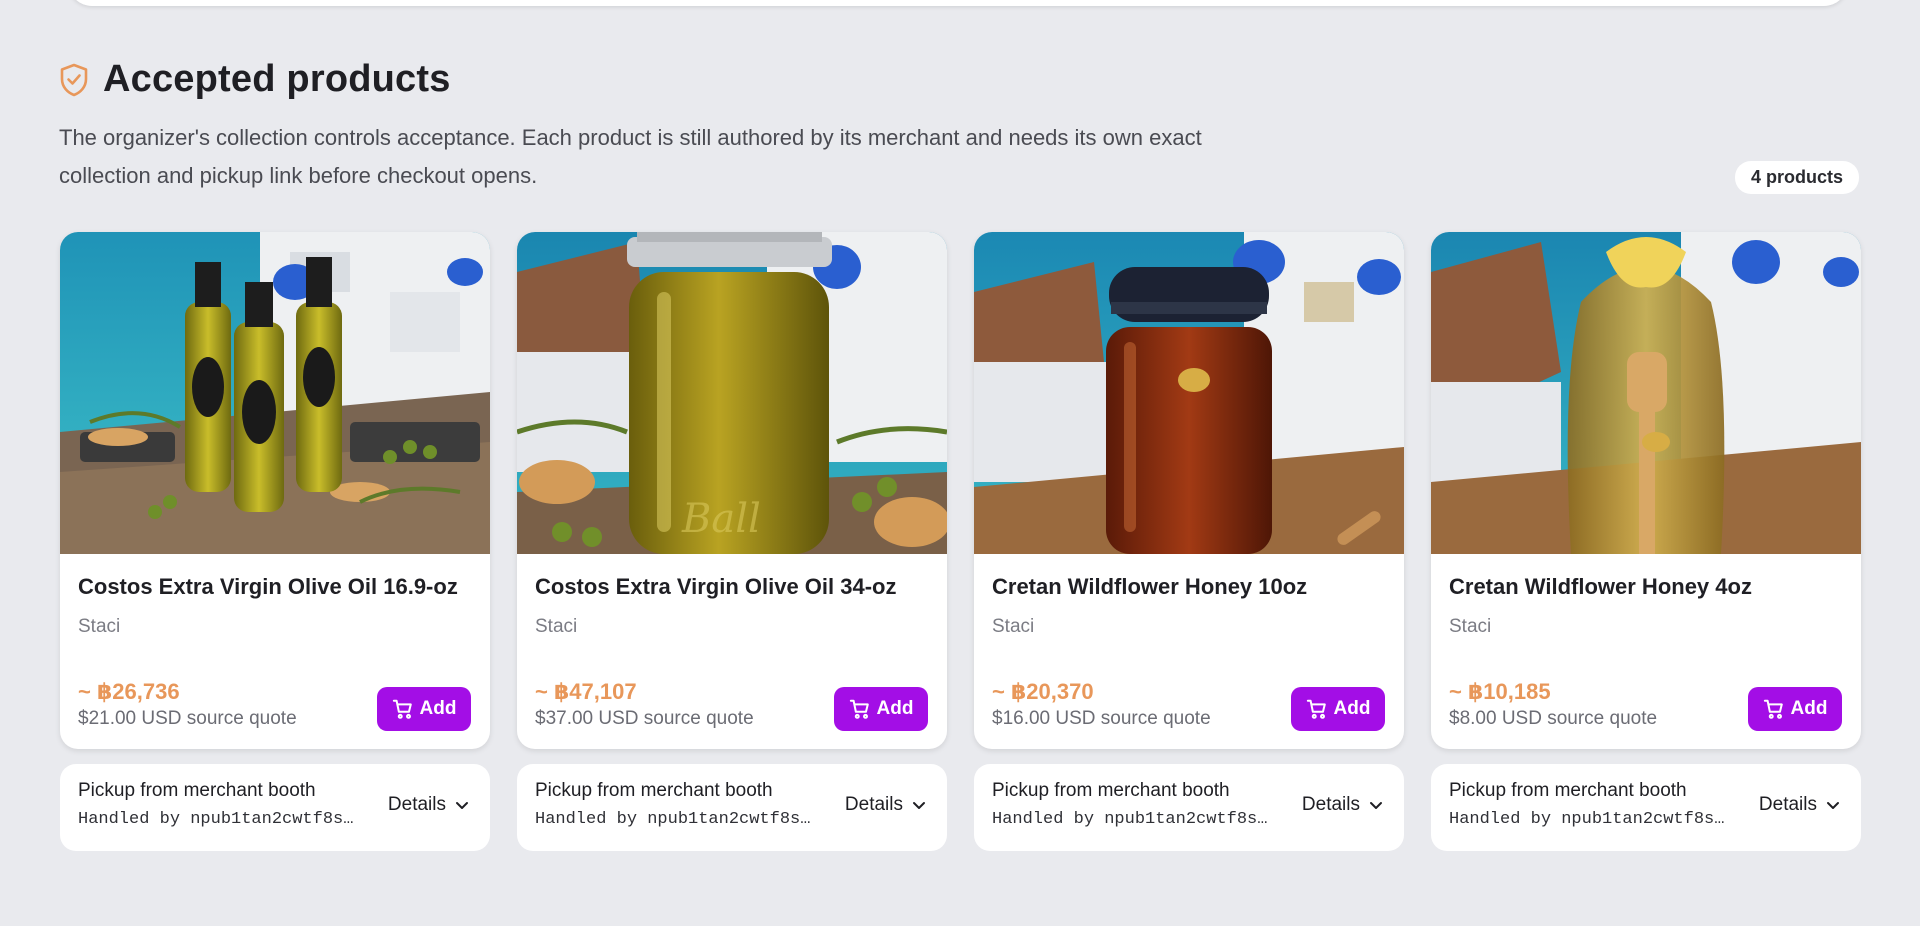 This screenshot has width=1920, height=926. What do you see at coordinates (1646, 587) in the screenshot?
I see `product-name: Cretan Wildflower Honey 4oz` at bounding box center [1646, 587].